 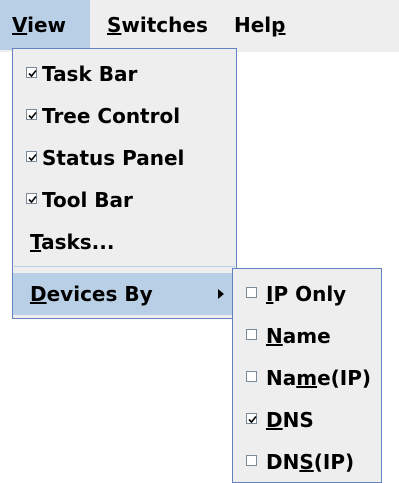 What do you see at coordinates (114, 25) in the screenshot?
I see `menu-switches-mnemonic: S` at bounding box center [114, 25].